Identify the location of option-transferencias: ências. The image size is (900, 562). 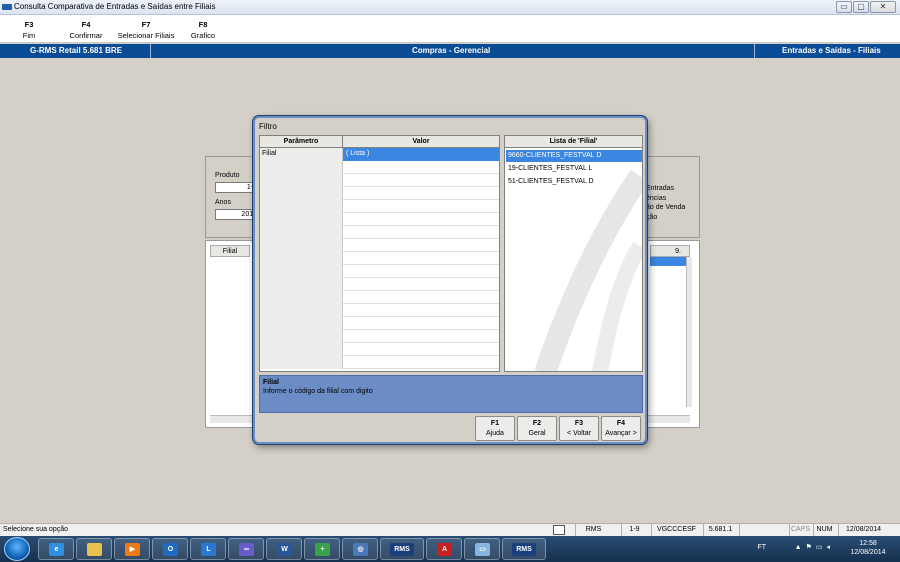
(656, 198).